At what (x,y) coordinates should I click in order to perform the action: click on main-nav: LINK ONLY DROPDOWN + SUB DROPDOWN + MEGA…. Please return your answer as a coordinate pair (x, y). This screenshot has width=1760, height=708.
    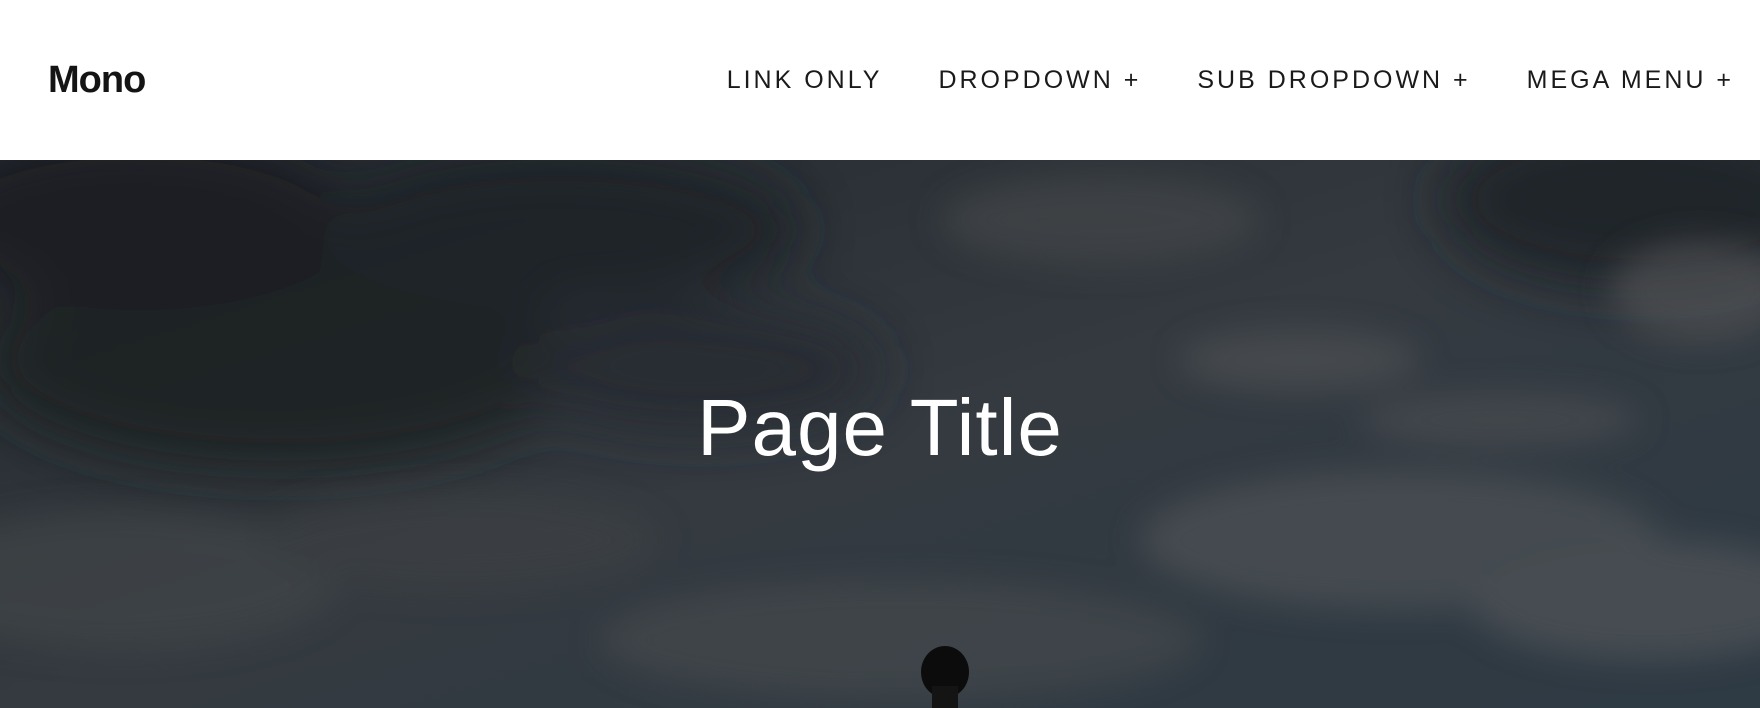
    Looking at the image, I should click on (1230, 80).